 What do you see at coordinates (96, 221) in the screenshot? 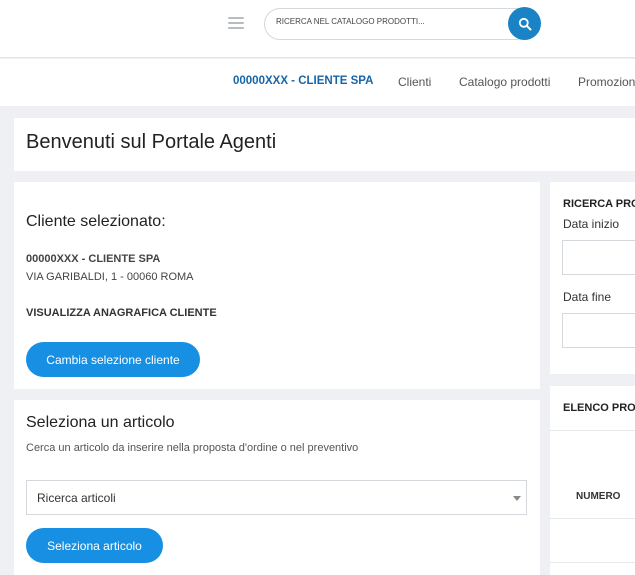
I see `client-card-title: Cliente selezionato:` at bounding box center [96, 221].